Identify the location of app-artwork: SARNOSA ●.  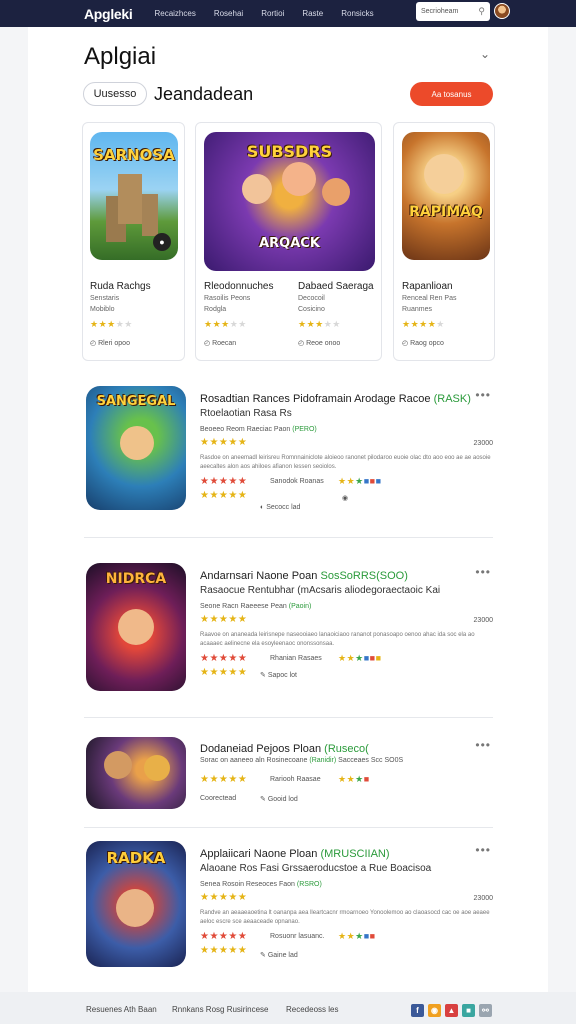
(134, 196).